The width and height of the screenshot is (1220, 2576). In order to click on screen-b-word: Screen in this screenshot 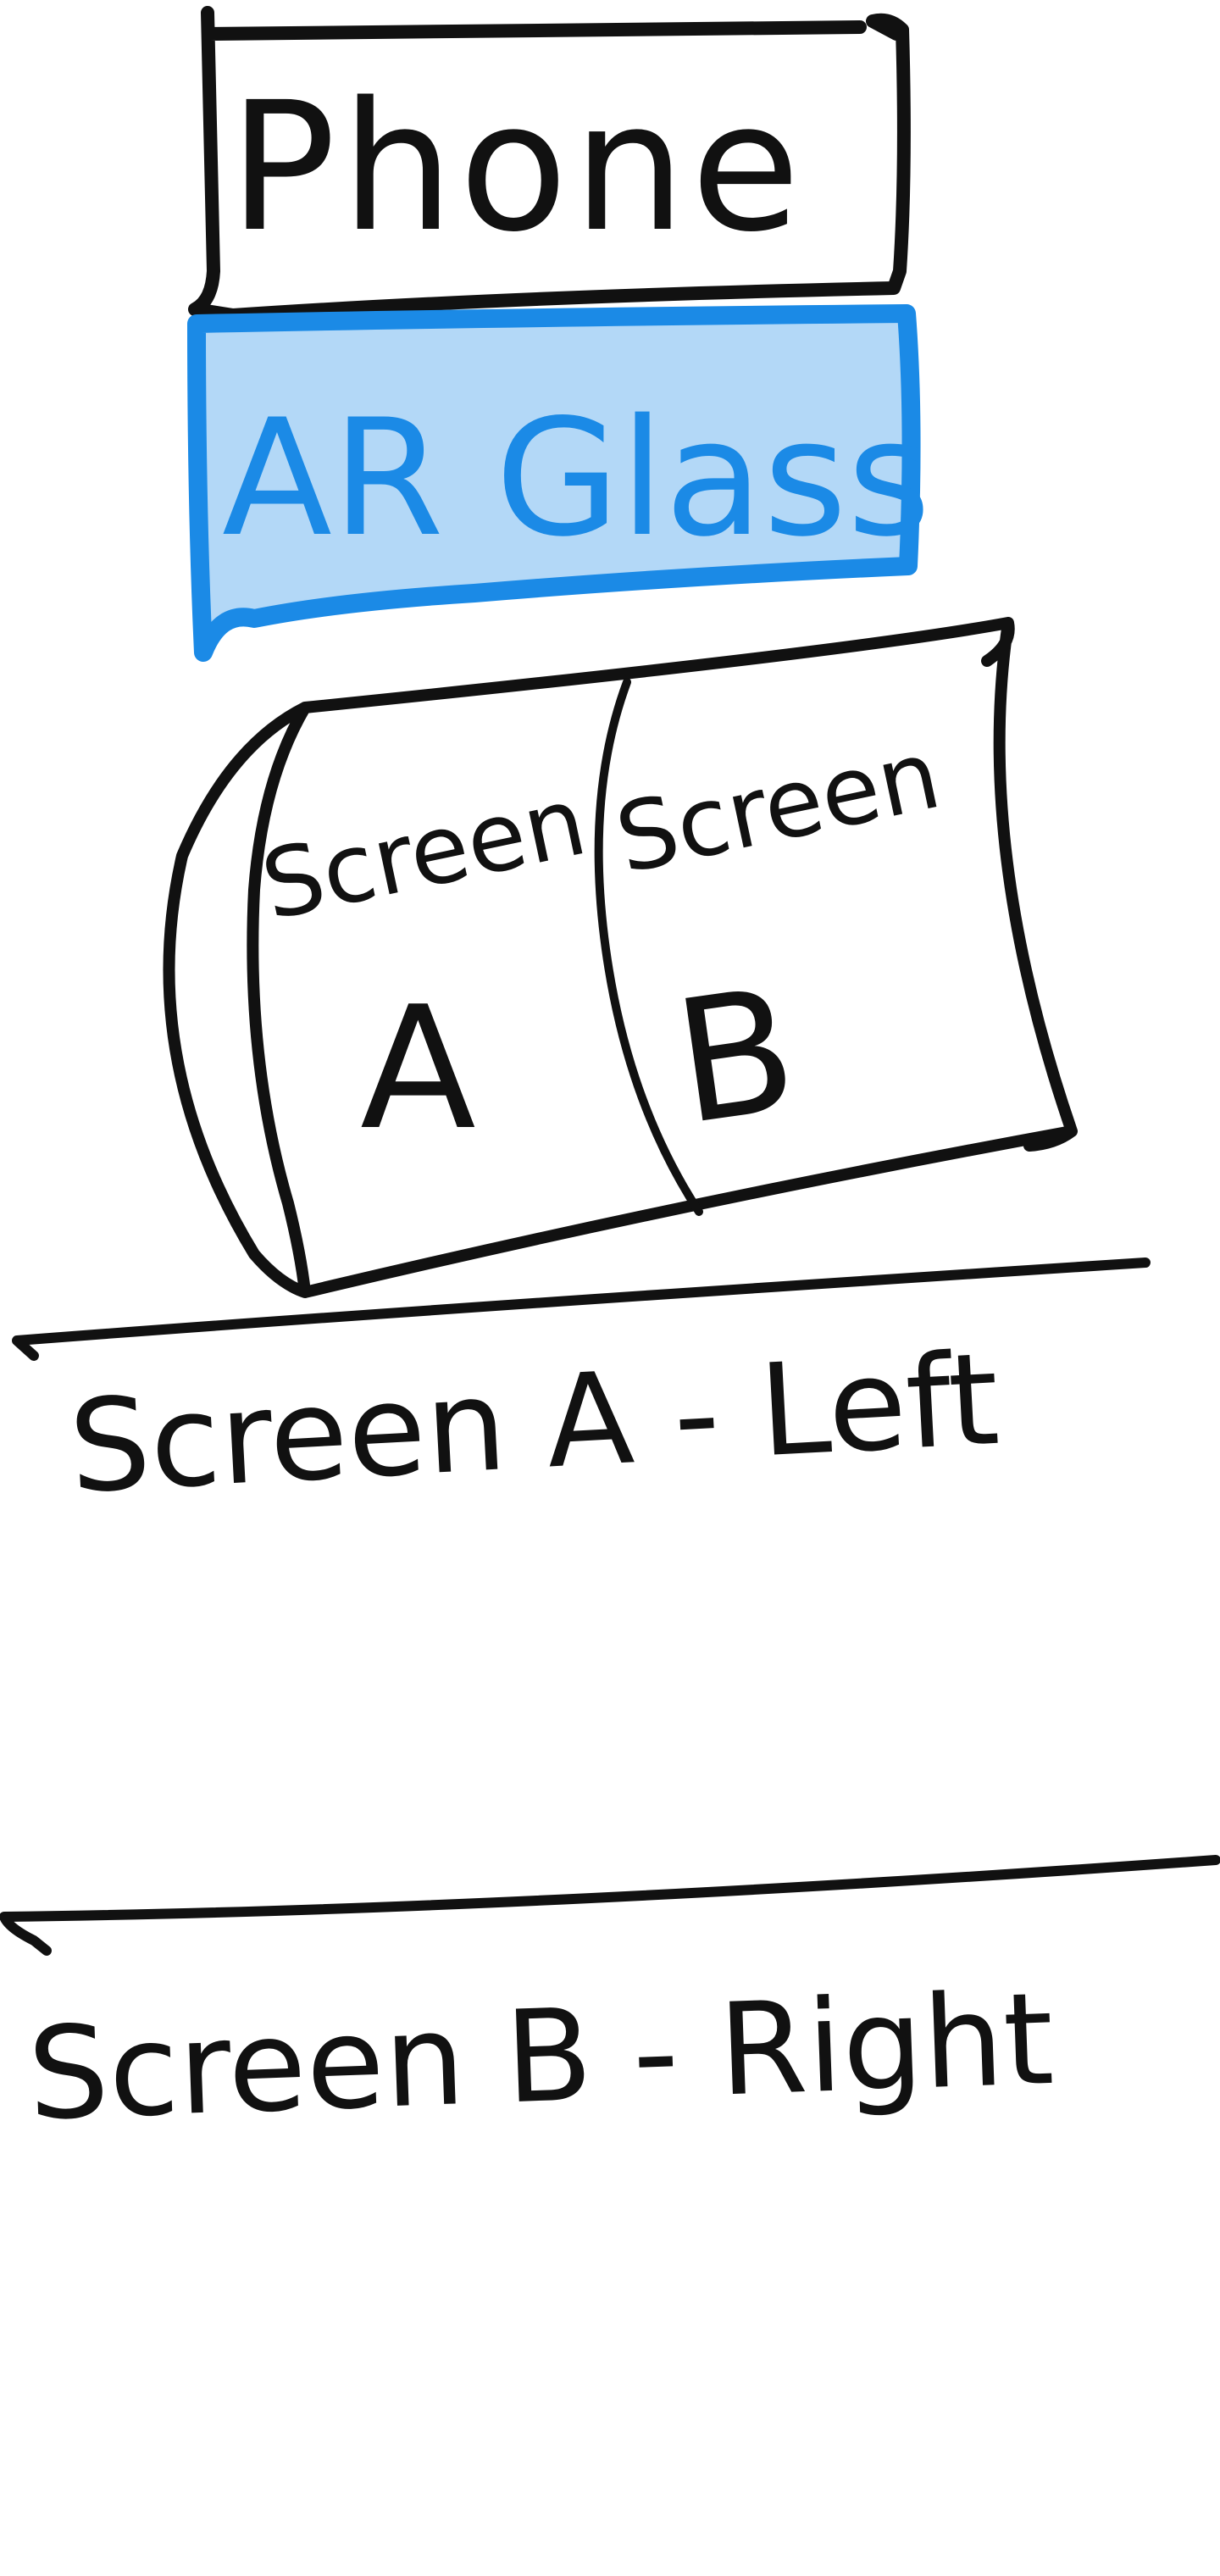, I will do `click(778, 807)`.